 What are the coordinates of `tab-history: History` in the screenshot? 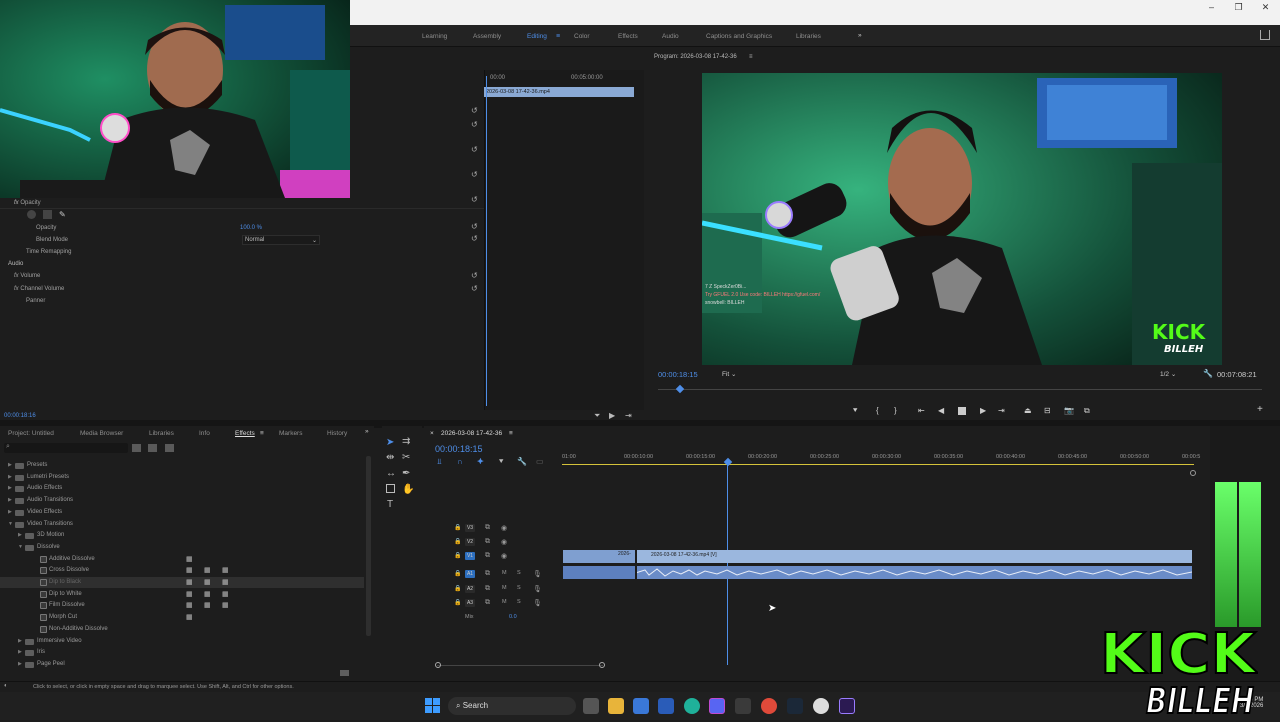 It's located at (337, 433).